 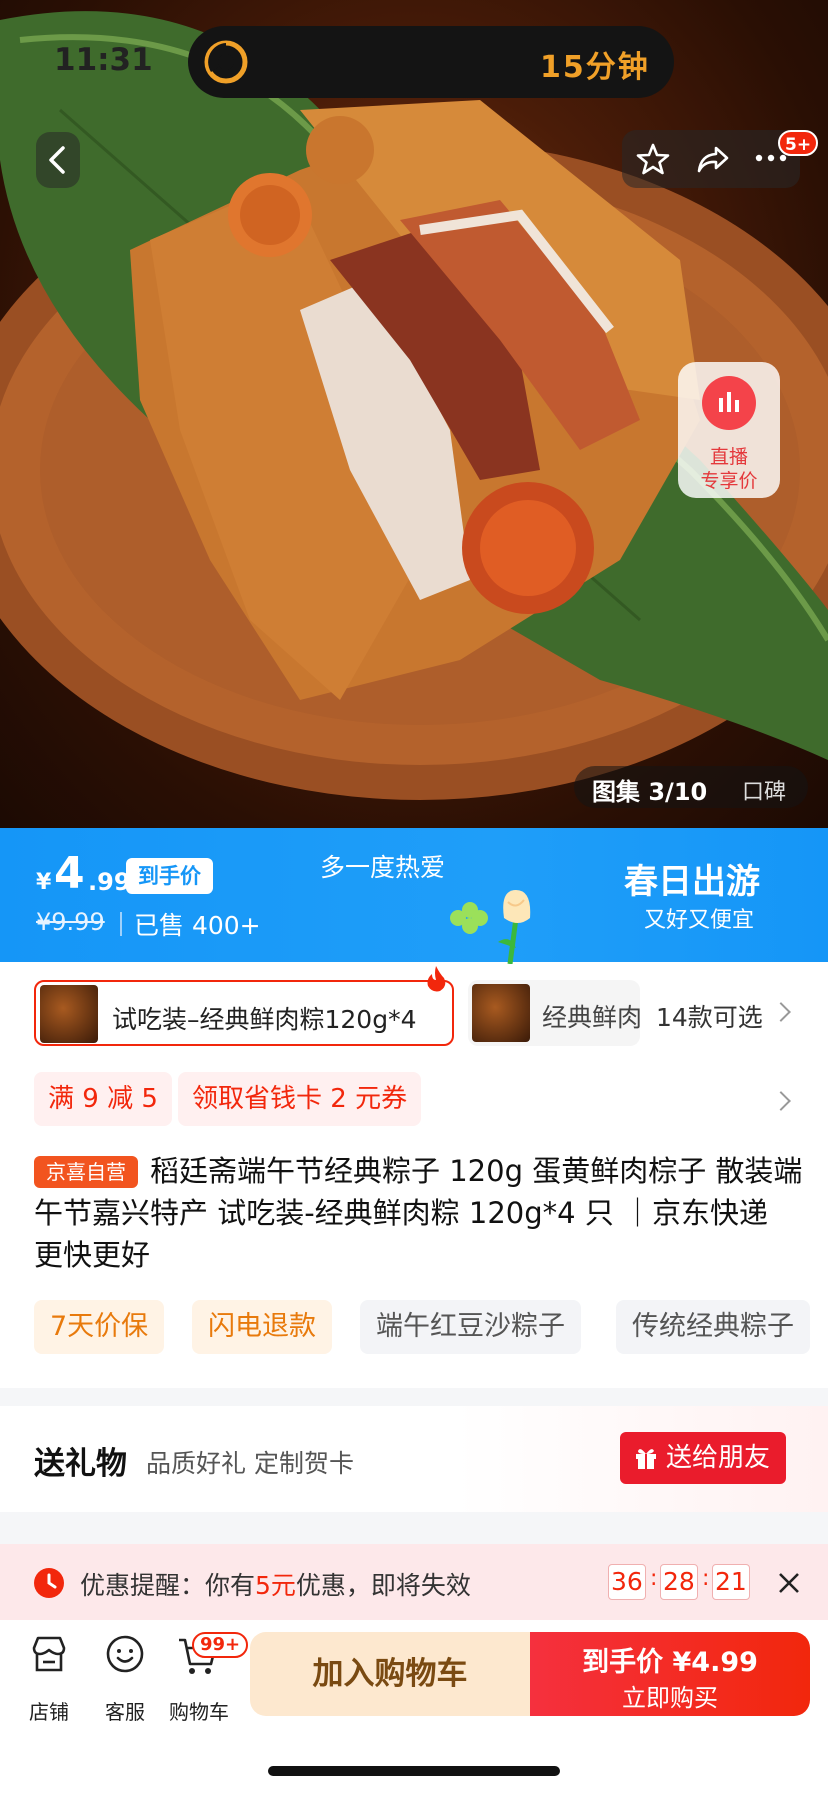 What do you see at coordinates (670, 1662) in the screenshot?
I see `buy-price-label: 到手价 ¥4.99` at bounding box center [670, 1662].